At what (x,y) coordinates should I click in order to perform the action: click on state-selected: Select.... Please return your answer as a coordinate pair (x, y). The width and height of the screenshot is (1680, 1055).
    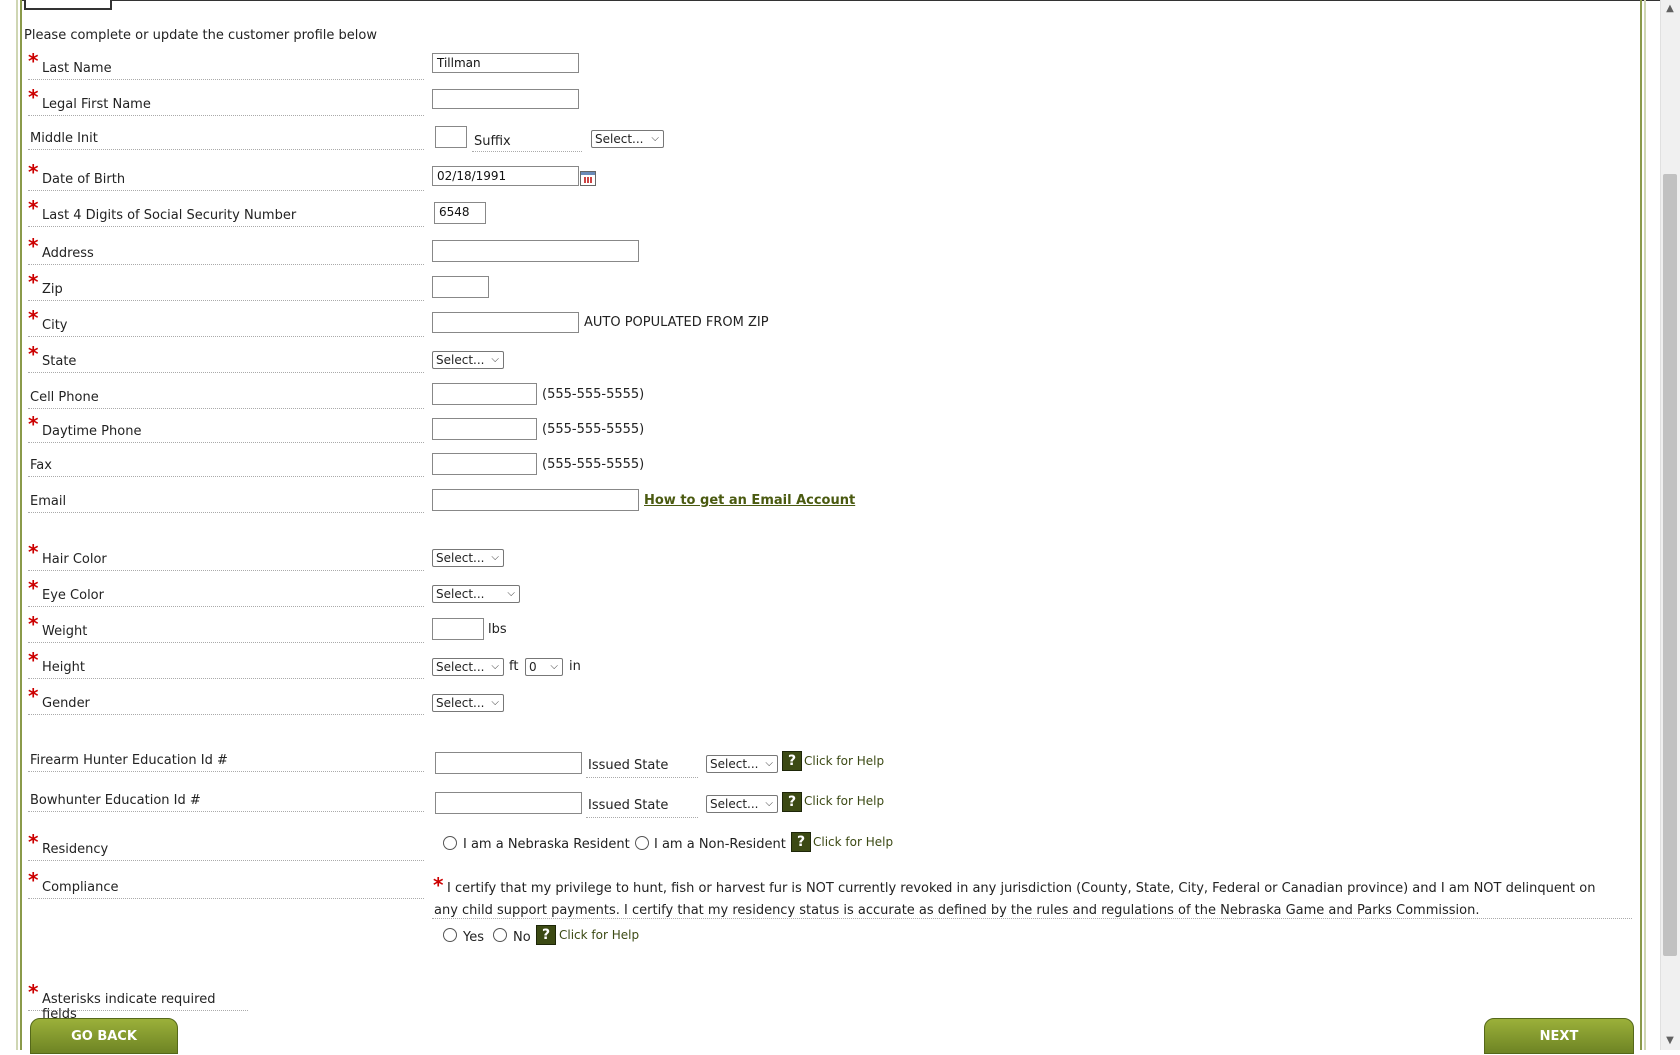
    Looking at the image, I should click on (460, 360).